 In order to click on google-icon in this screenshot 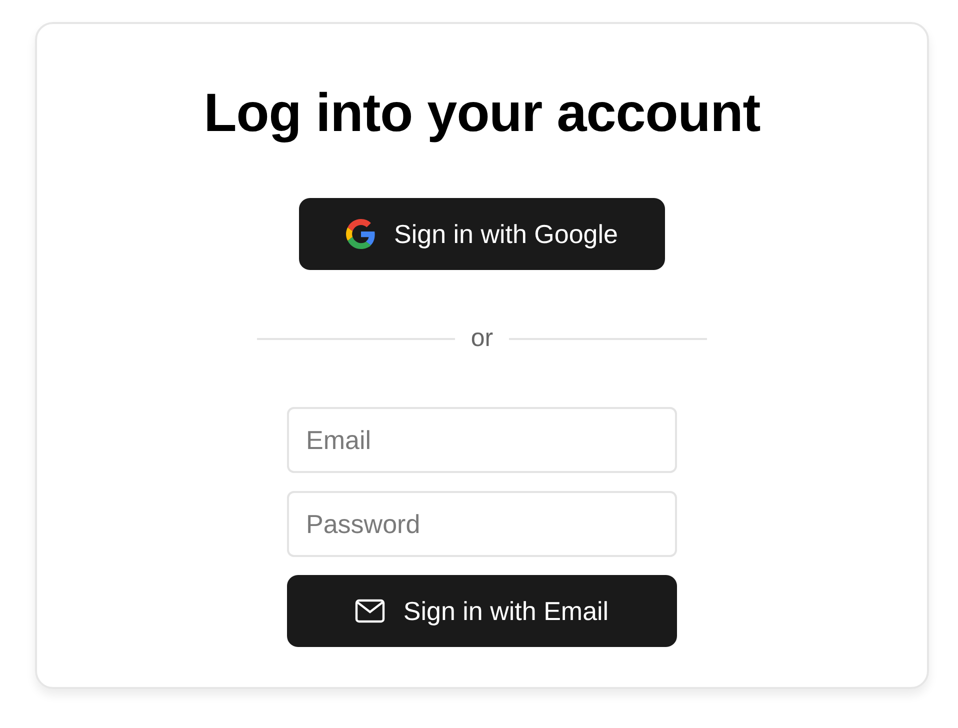, I will do `click(361, 234)`.